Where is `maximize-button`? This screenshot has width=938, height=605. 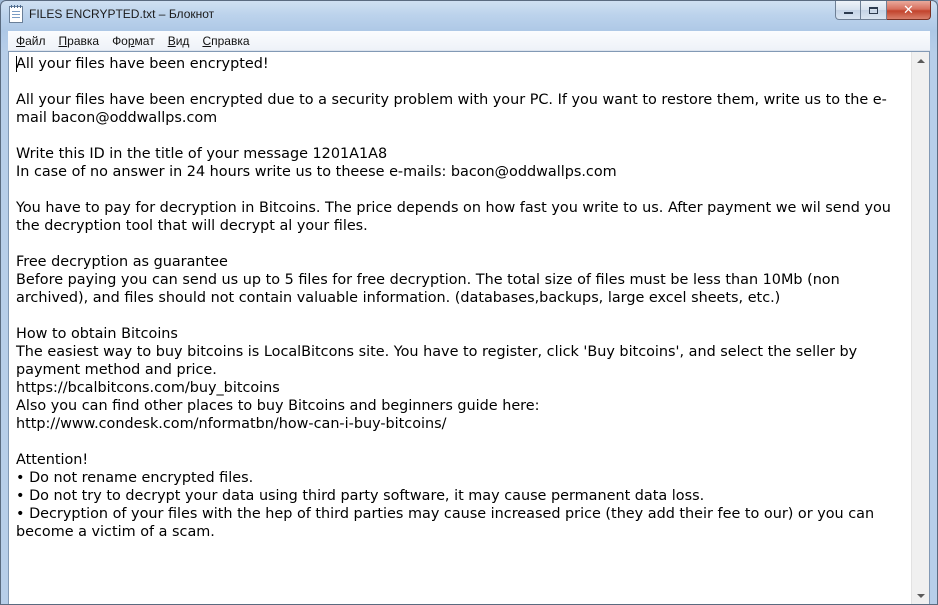
maximize-button is located at coordinates (874, 10).